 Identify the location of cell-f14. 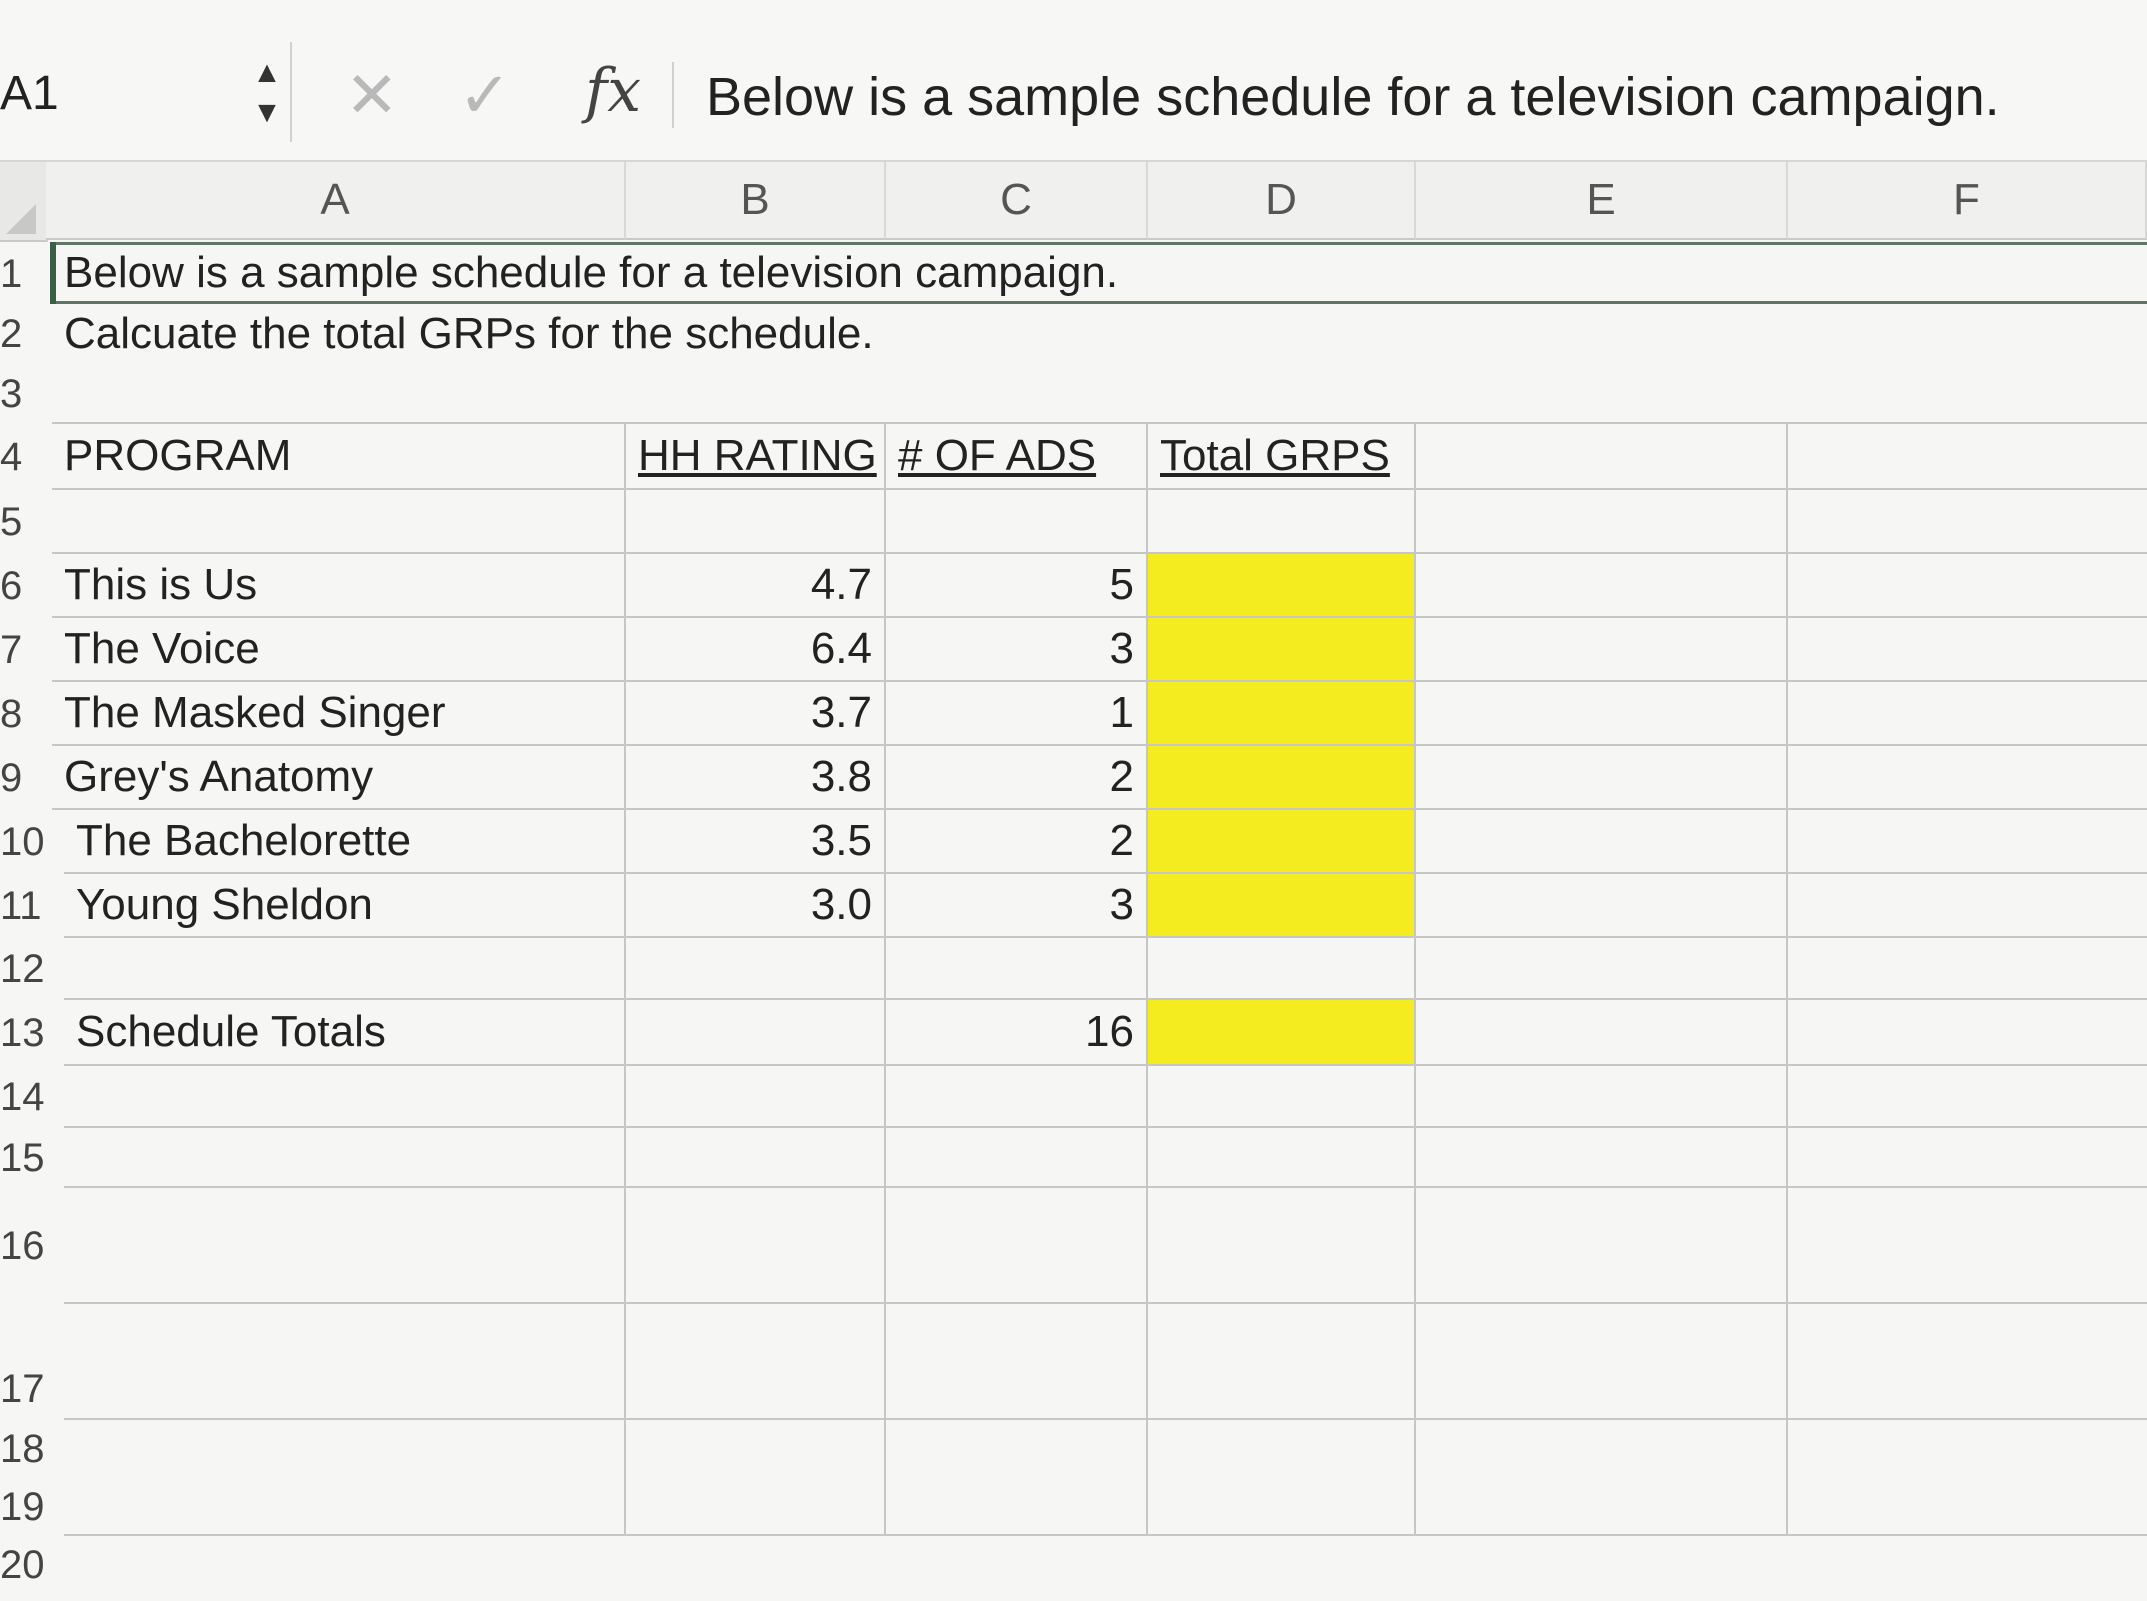
(1967, 1097).